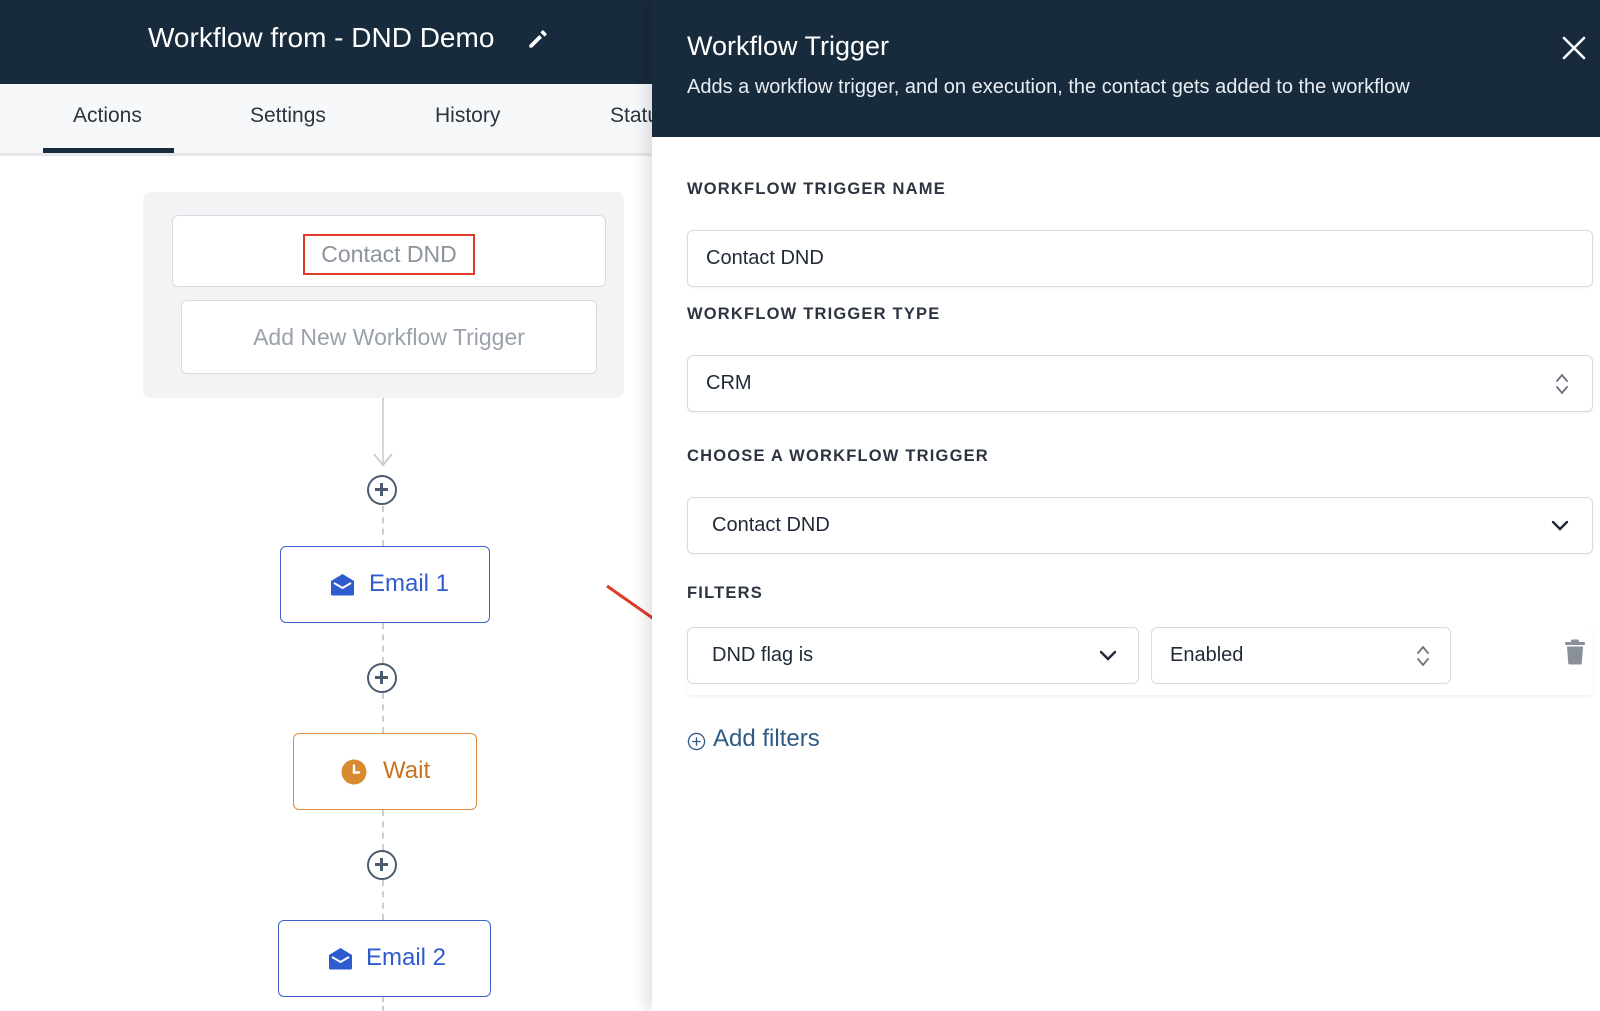  What do you see at coordinates (725, 593) in the screenshot?
I see `filters-label: FILTERS` at bounding box center [725, 593].